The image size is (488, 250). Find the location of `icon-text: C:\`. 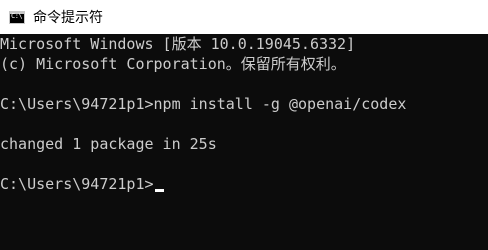

icon-text: C:\ is located at coordinates (17, 15).